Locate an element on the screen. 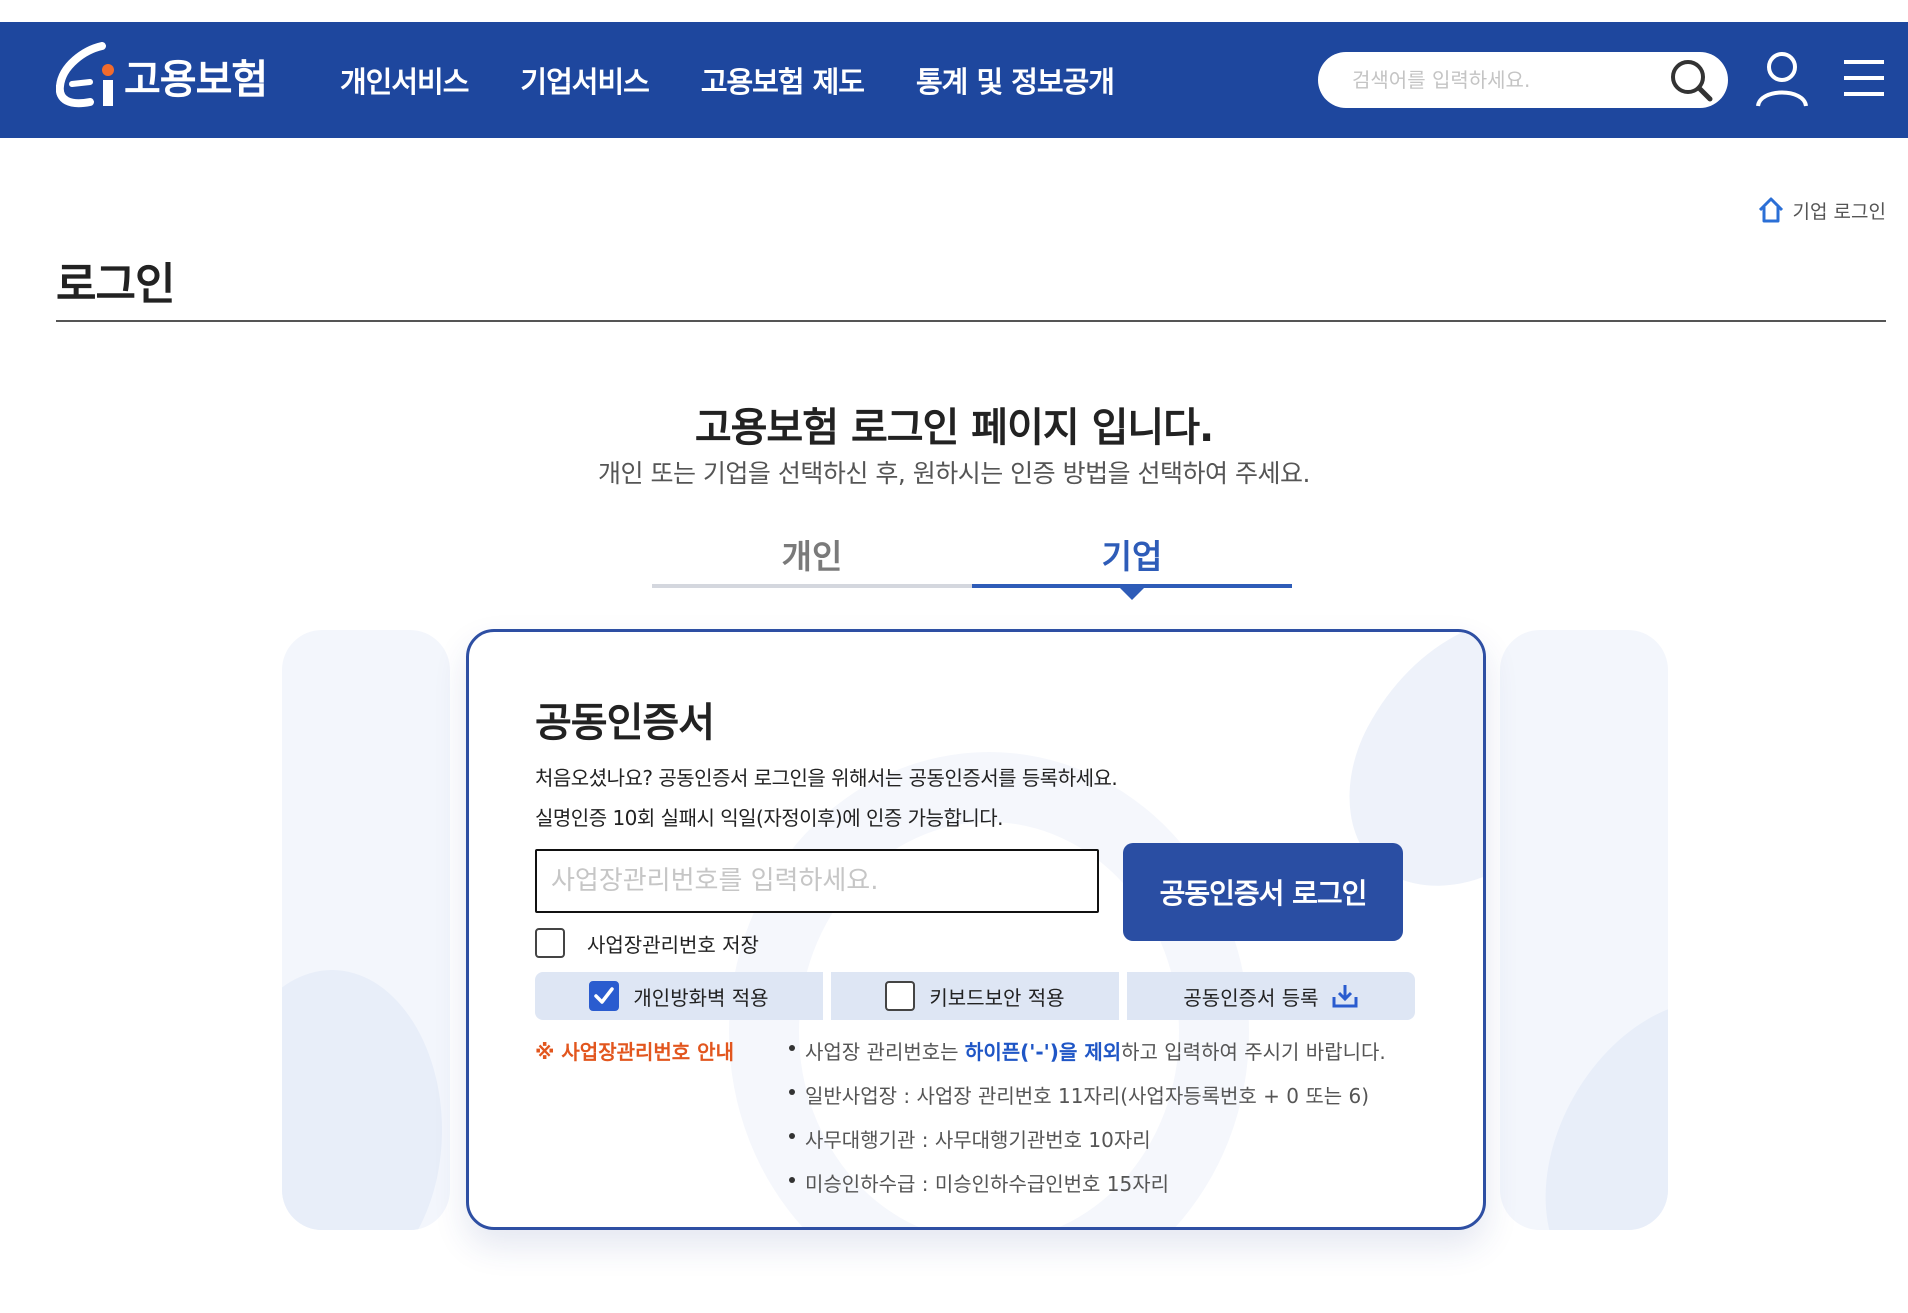 This screenshot has height=1313, width=1908. register-certificate-option: 공동인증서 등록 is located at coordinates (1271, 996).